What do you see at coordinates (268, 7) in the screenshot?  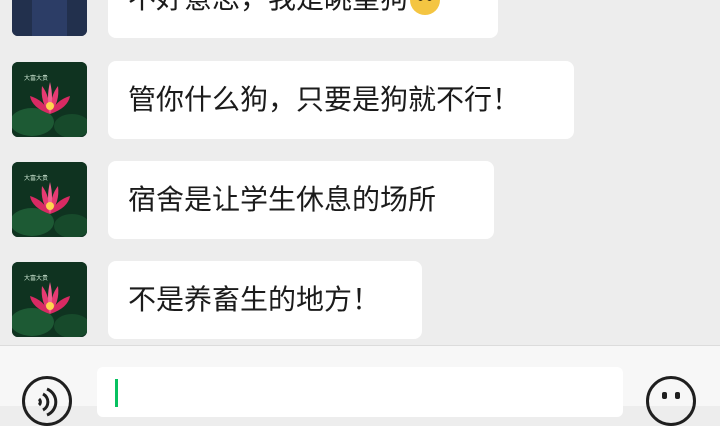 I see `message-text: 不好意思，我是眺望狗` at bounding box center [268, 7].